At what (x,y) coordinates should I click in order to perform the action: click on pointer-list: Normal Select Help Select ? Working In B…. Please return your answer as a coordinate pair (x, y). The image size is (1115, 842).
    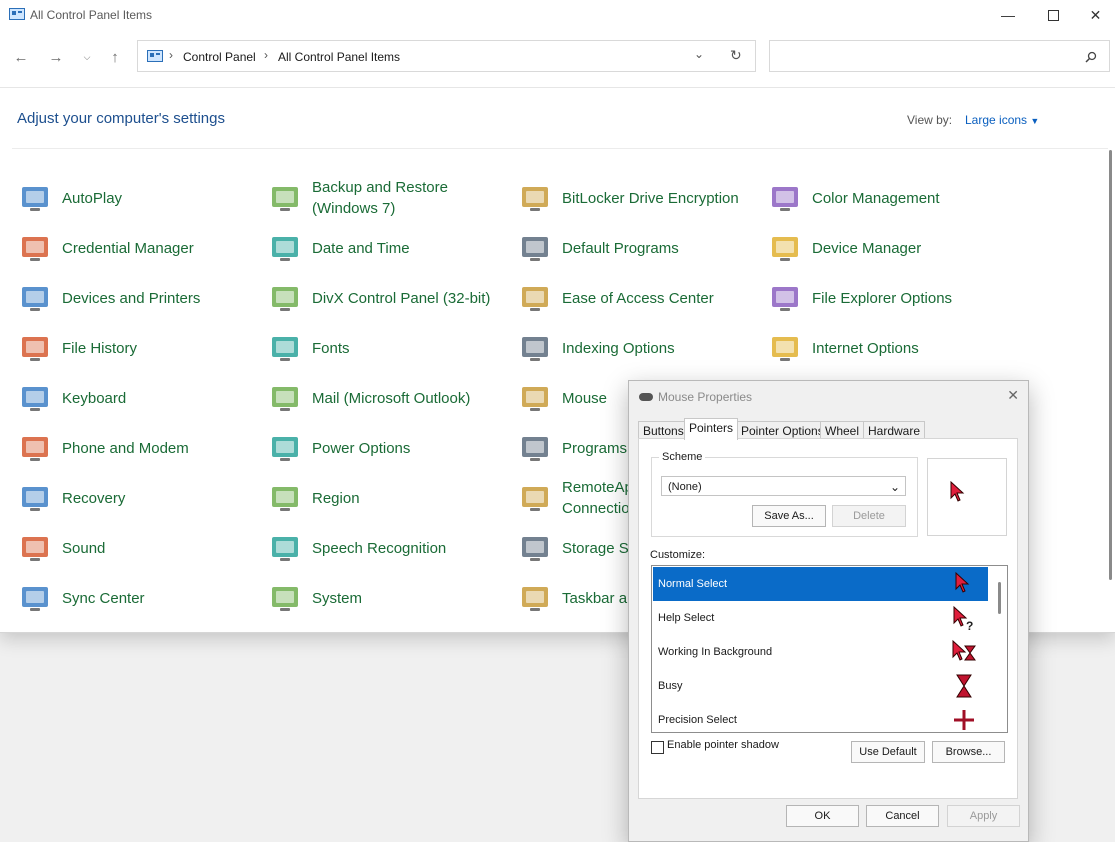
    Looking at the image, I should click on (829, 649).